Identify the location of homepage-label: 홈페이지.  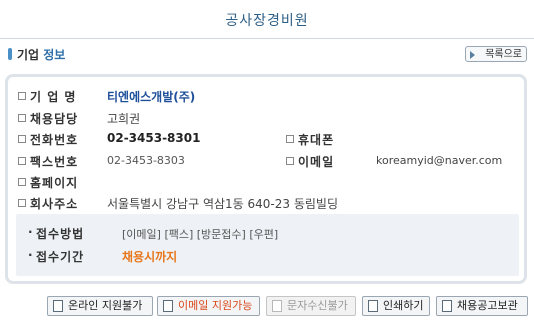
(54, 183).